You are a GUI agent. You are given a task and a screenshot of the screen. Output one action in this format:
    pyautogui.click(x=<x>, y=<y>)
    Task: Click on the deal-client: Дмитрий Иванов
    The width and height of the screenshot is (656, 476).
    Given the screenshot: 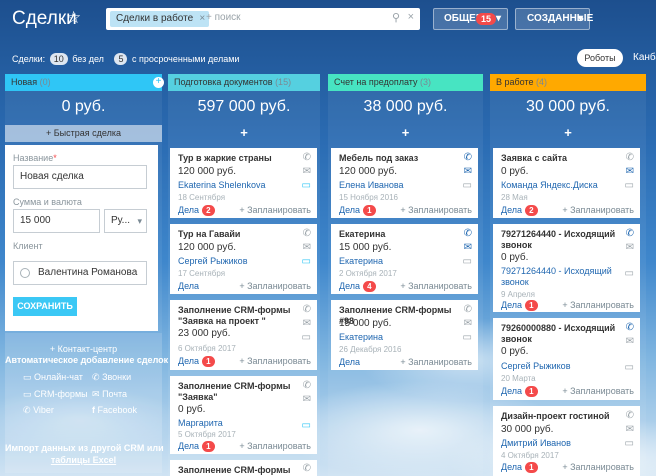 What is the action you would take?
    pyautogui.click(x=536, y=443)
    